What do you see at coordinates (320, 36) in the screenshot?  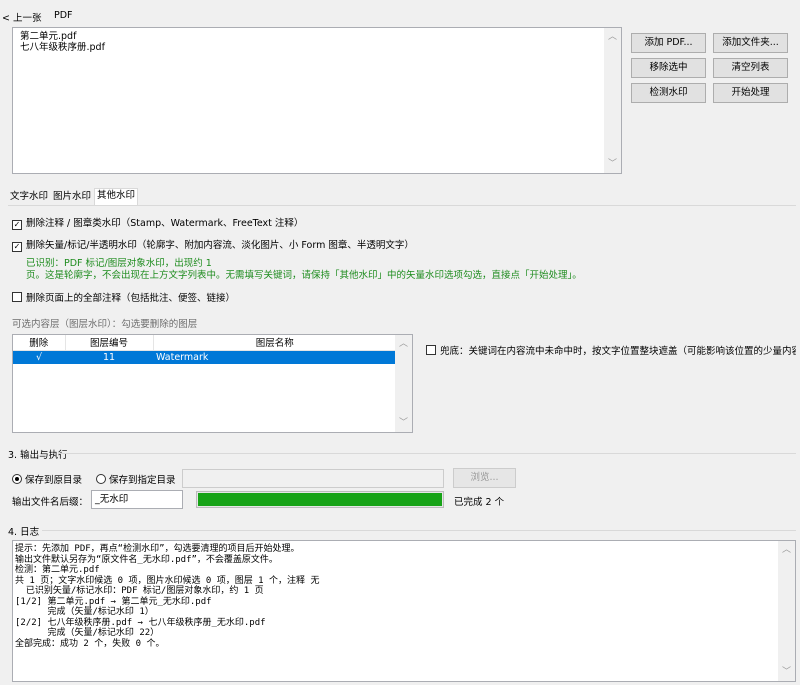 I see `file-list-item: 第二单元.pdf` at bounding box center [320, 36].